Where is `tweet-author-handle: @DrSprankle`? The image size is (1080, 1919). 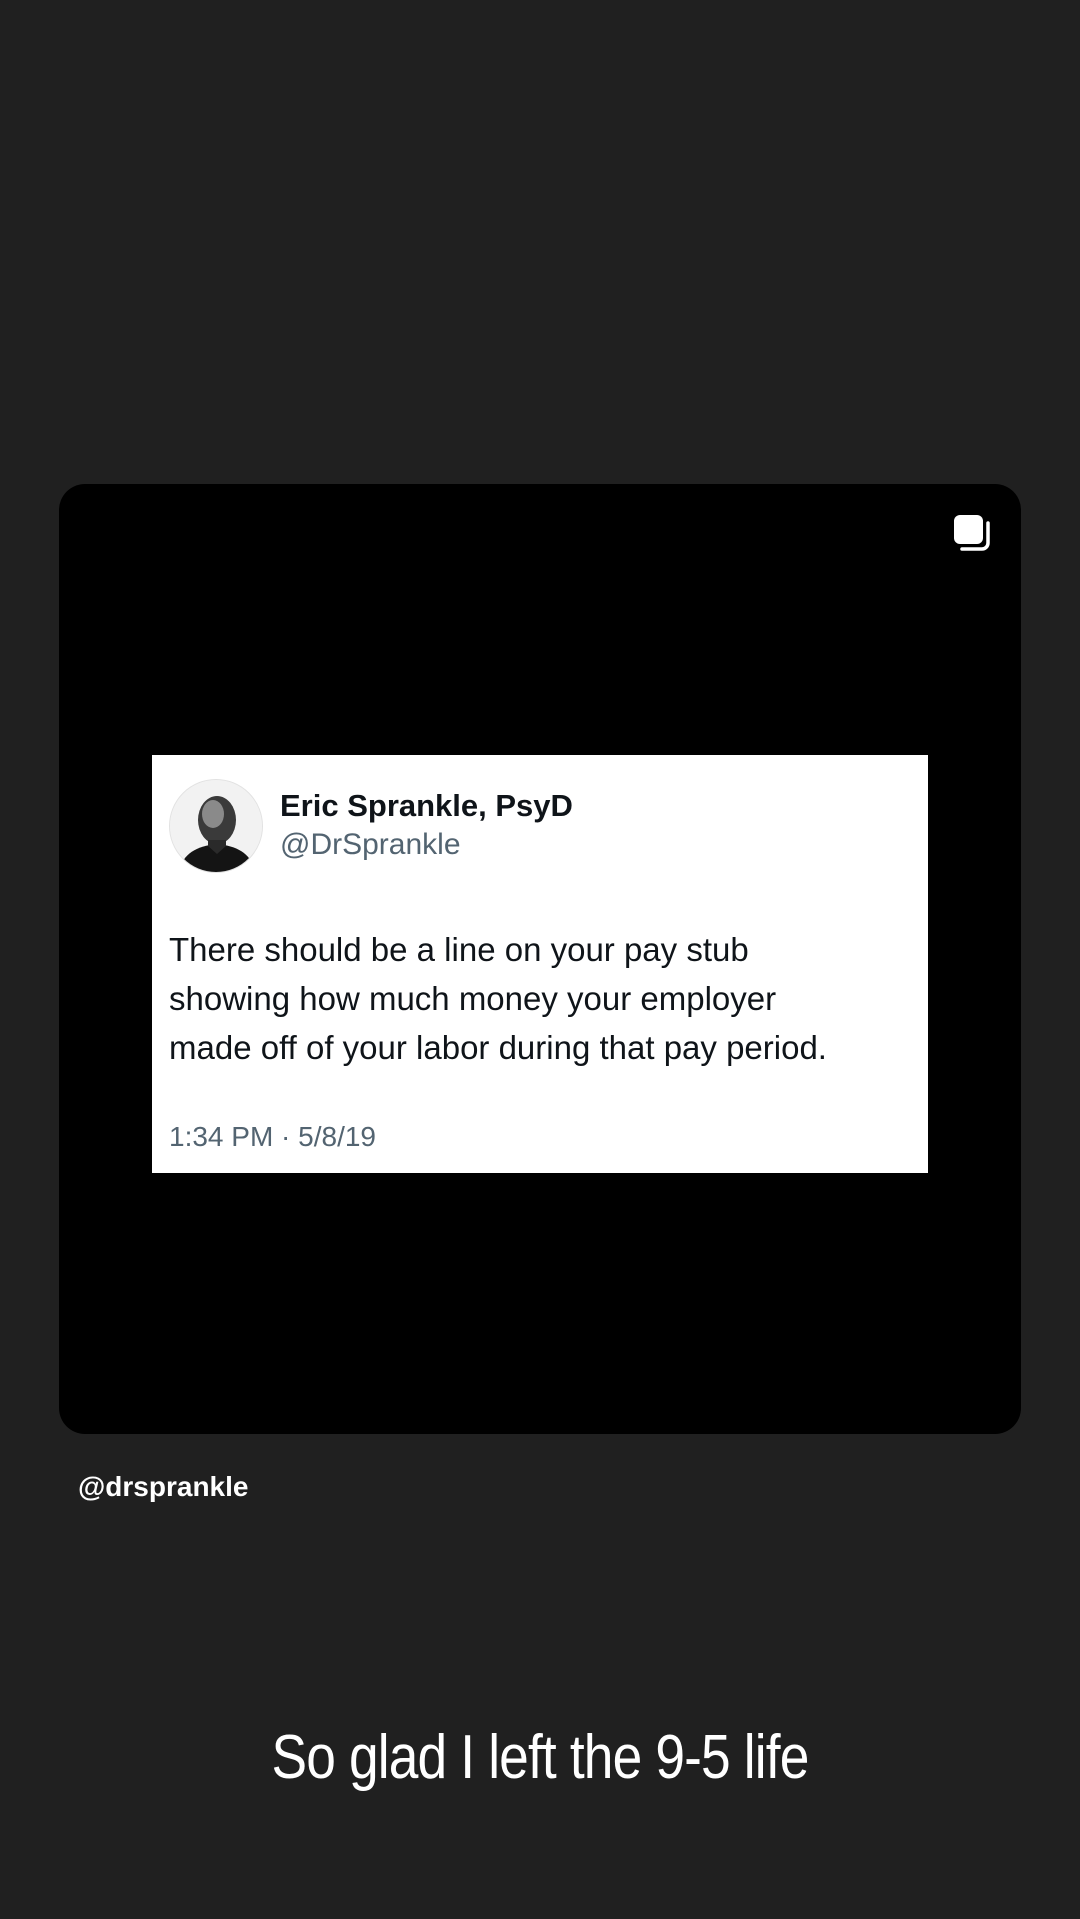 tweet-author-handle: @DrSprankle is located at coordinates (370, 844).